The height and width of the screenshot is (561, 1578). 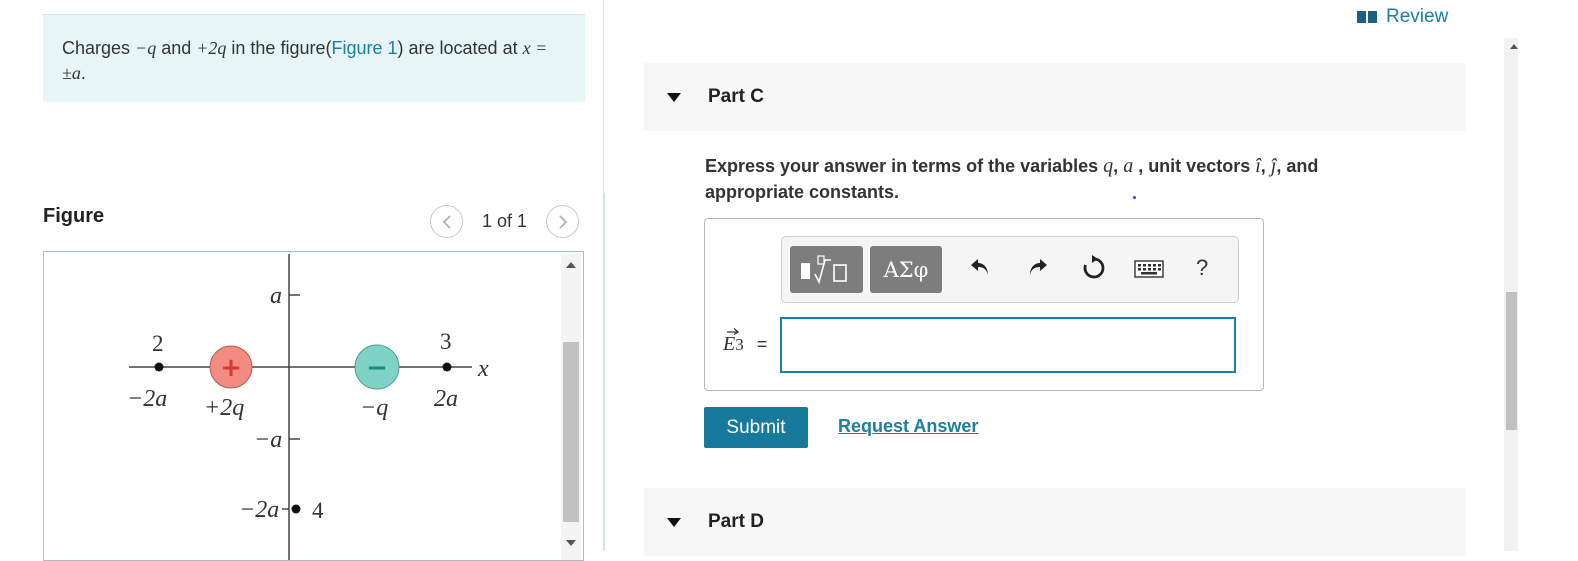 I want to click on point-3-label: 3, so click(x=446, y=341).